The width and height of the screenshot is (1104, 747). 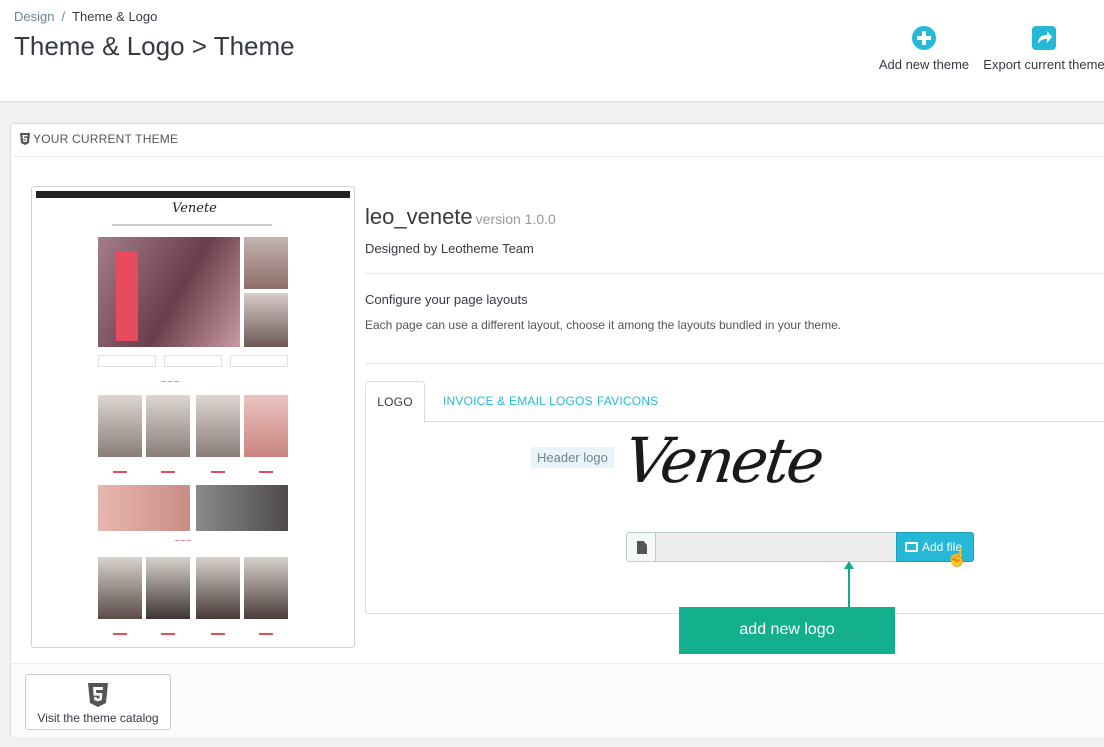 I want to click on file-name-input, so click(x=776, y=547).